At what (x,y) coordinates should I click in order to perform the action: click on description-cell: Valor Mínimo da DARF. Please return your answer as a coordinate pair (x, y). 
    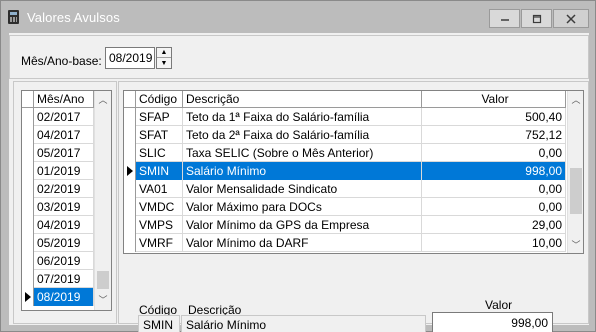
    Looking at the image, I should click on (302, 243).